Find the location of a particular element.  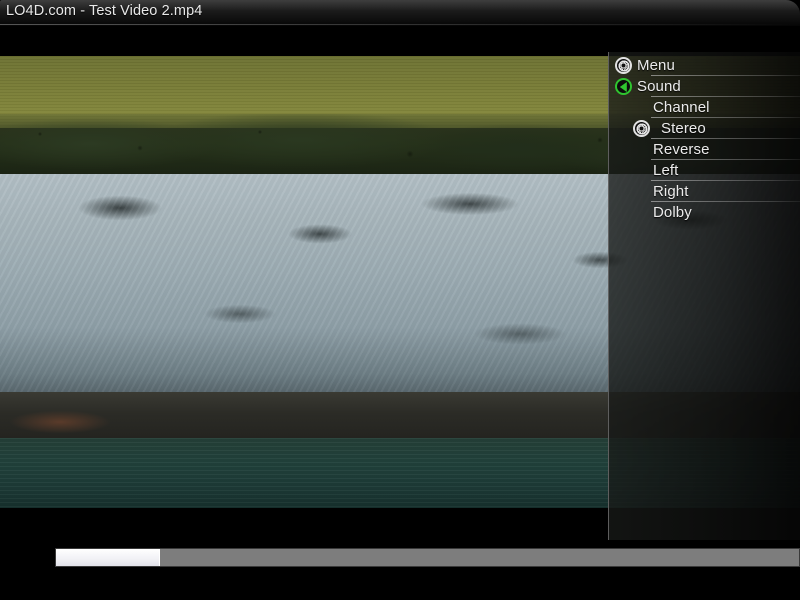

menu-item-channel: Channel is located at coordinates (704, 107).